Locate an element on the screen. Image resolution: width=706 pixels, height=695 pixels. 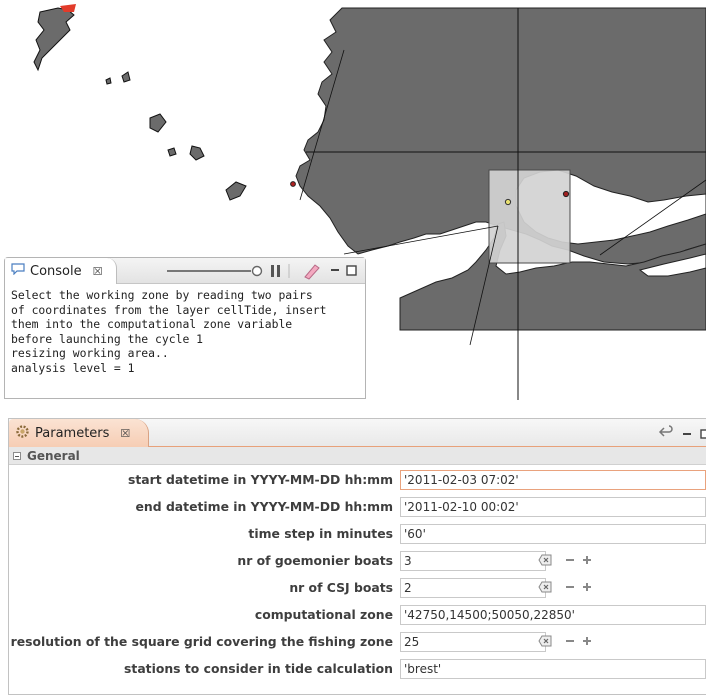
tab-parameters: Parameters ☒ is located at coordinates (79, 433).